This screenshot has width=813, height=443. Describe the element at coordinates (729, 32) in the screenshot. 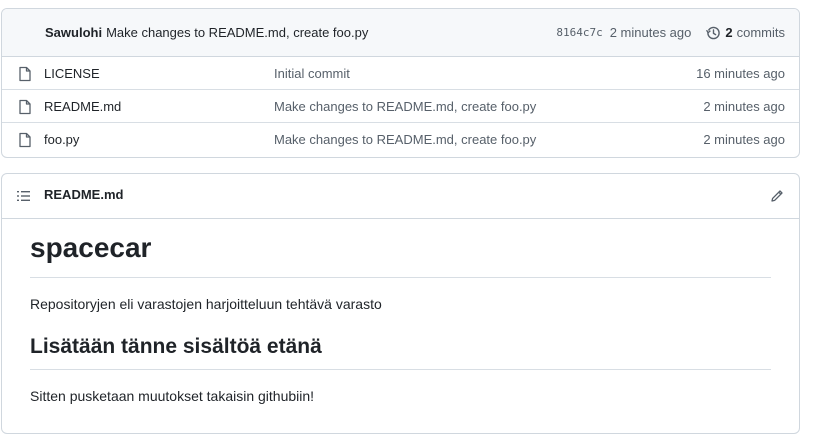

I see `commit-count: 2` at that location.